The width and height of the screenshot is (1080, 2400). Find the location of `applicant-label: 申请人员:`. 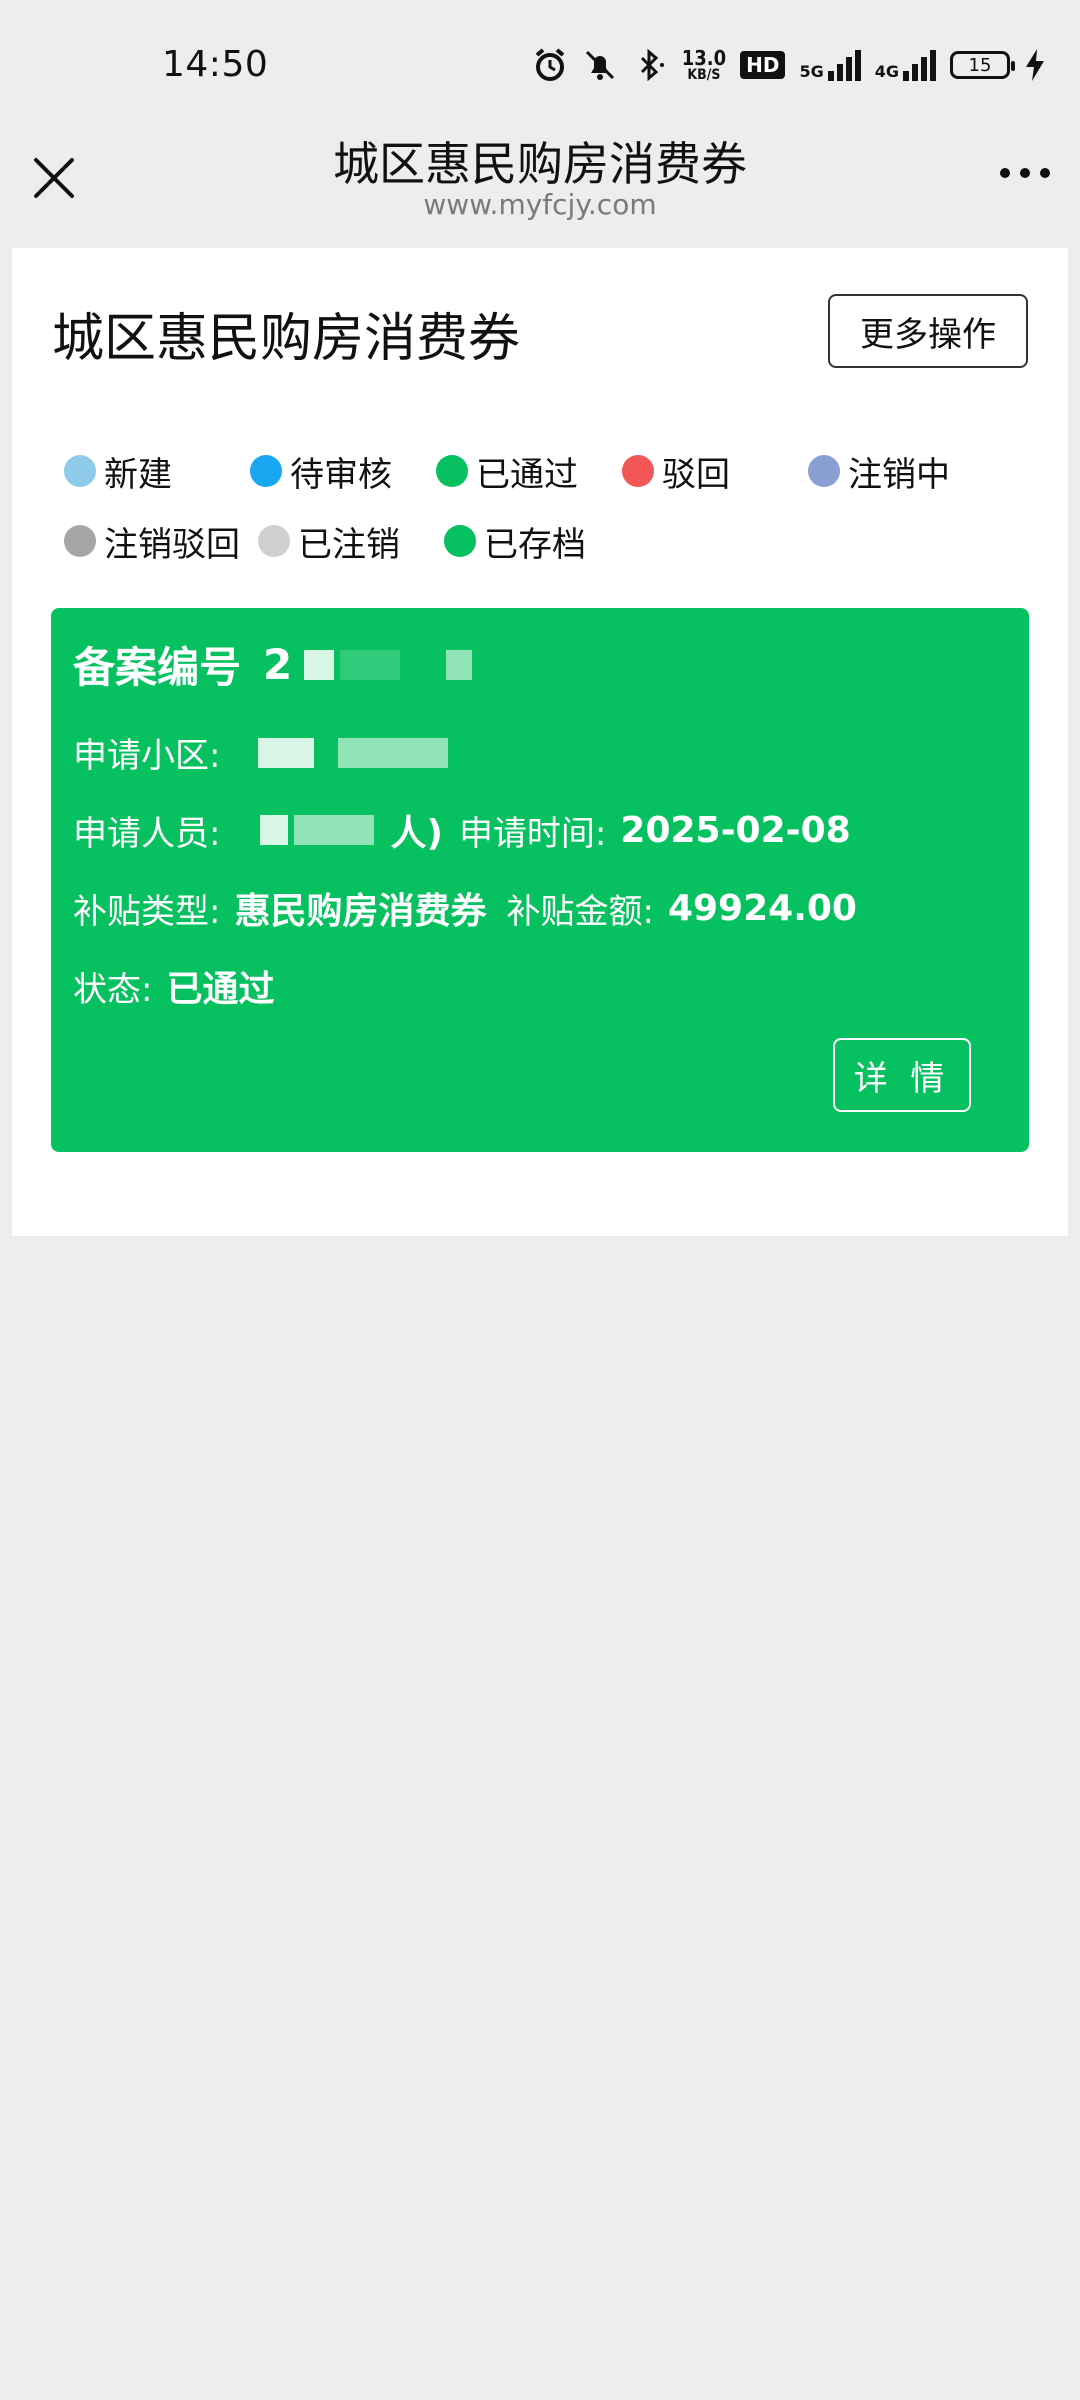

applicant-label: 申请人员: is located at coordinates (147, 833).